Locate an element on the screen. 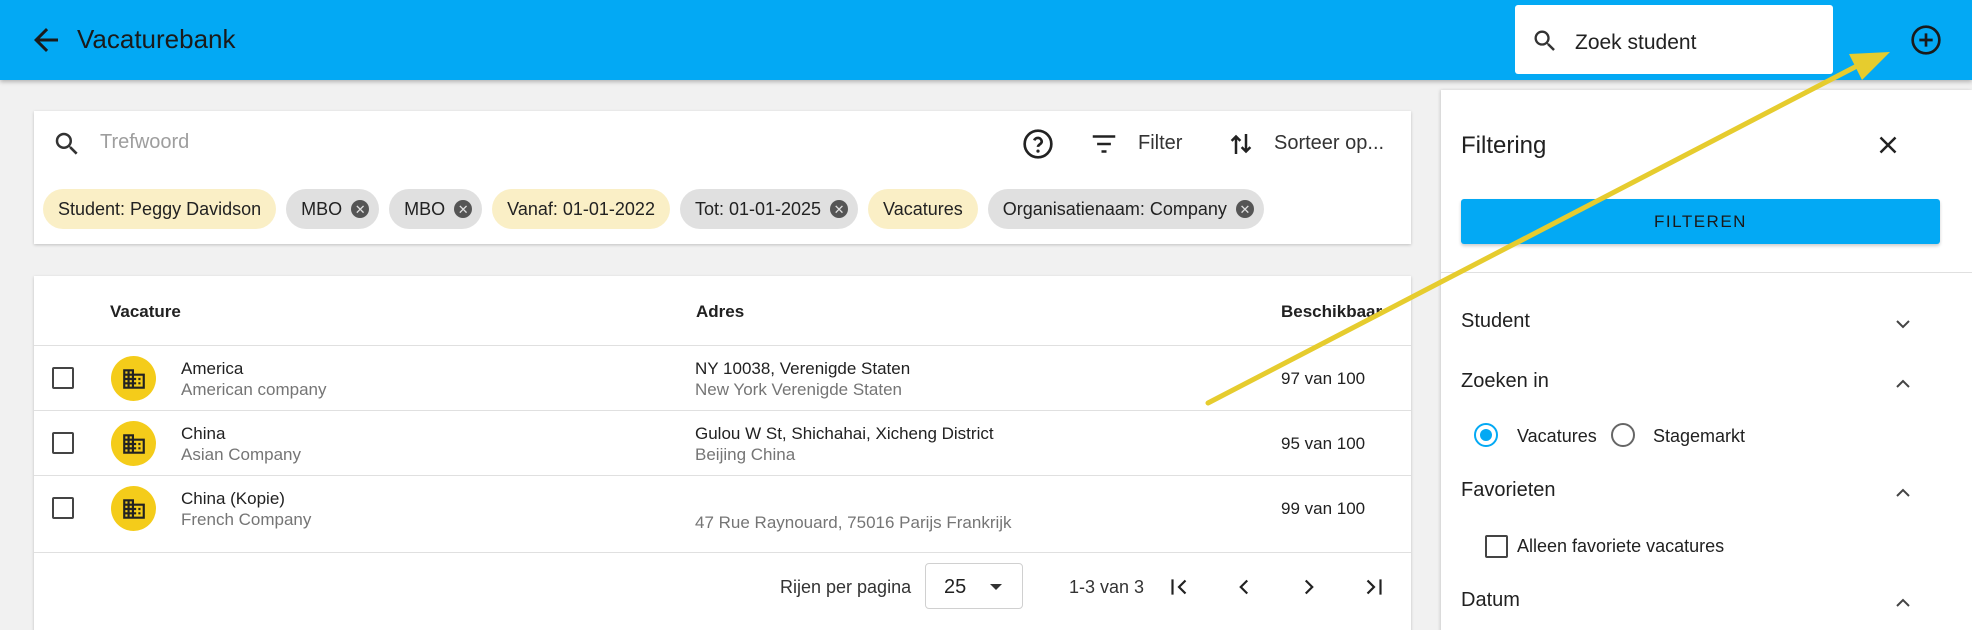  filter-icon is located at coordinates (1104, 144).